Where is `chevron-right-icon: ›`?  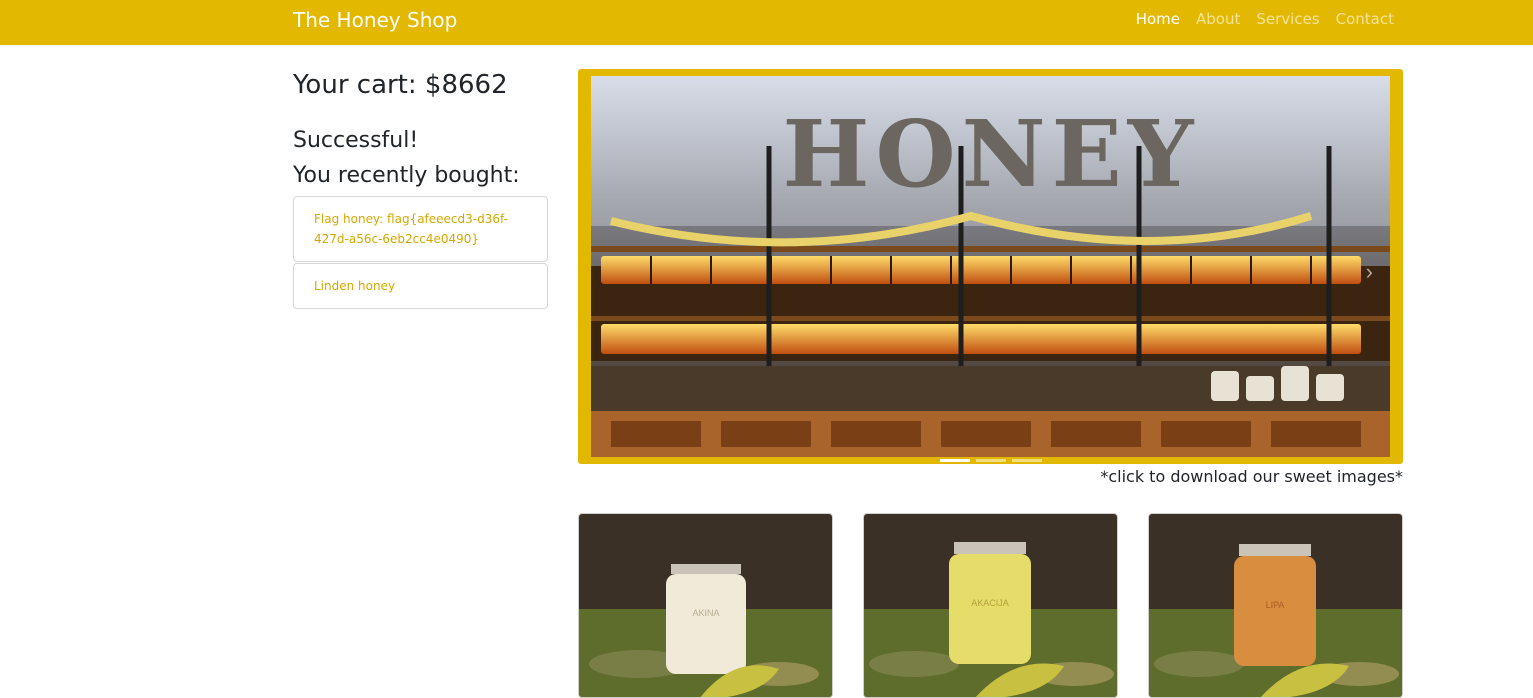 chevron-right-icon: › is located at coordinates (1369, 272).